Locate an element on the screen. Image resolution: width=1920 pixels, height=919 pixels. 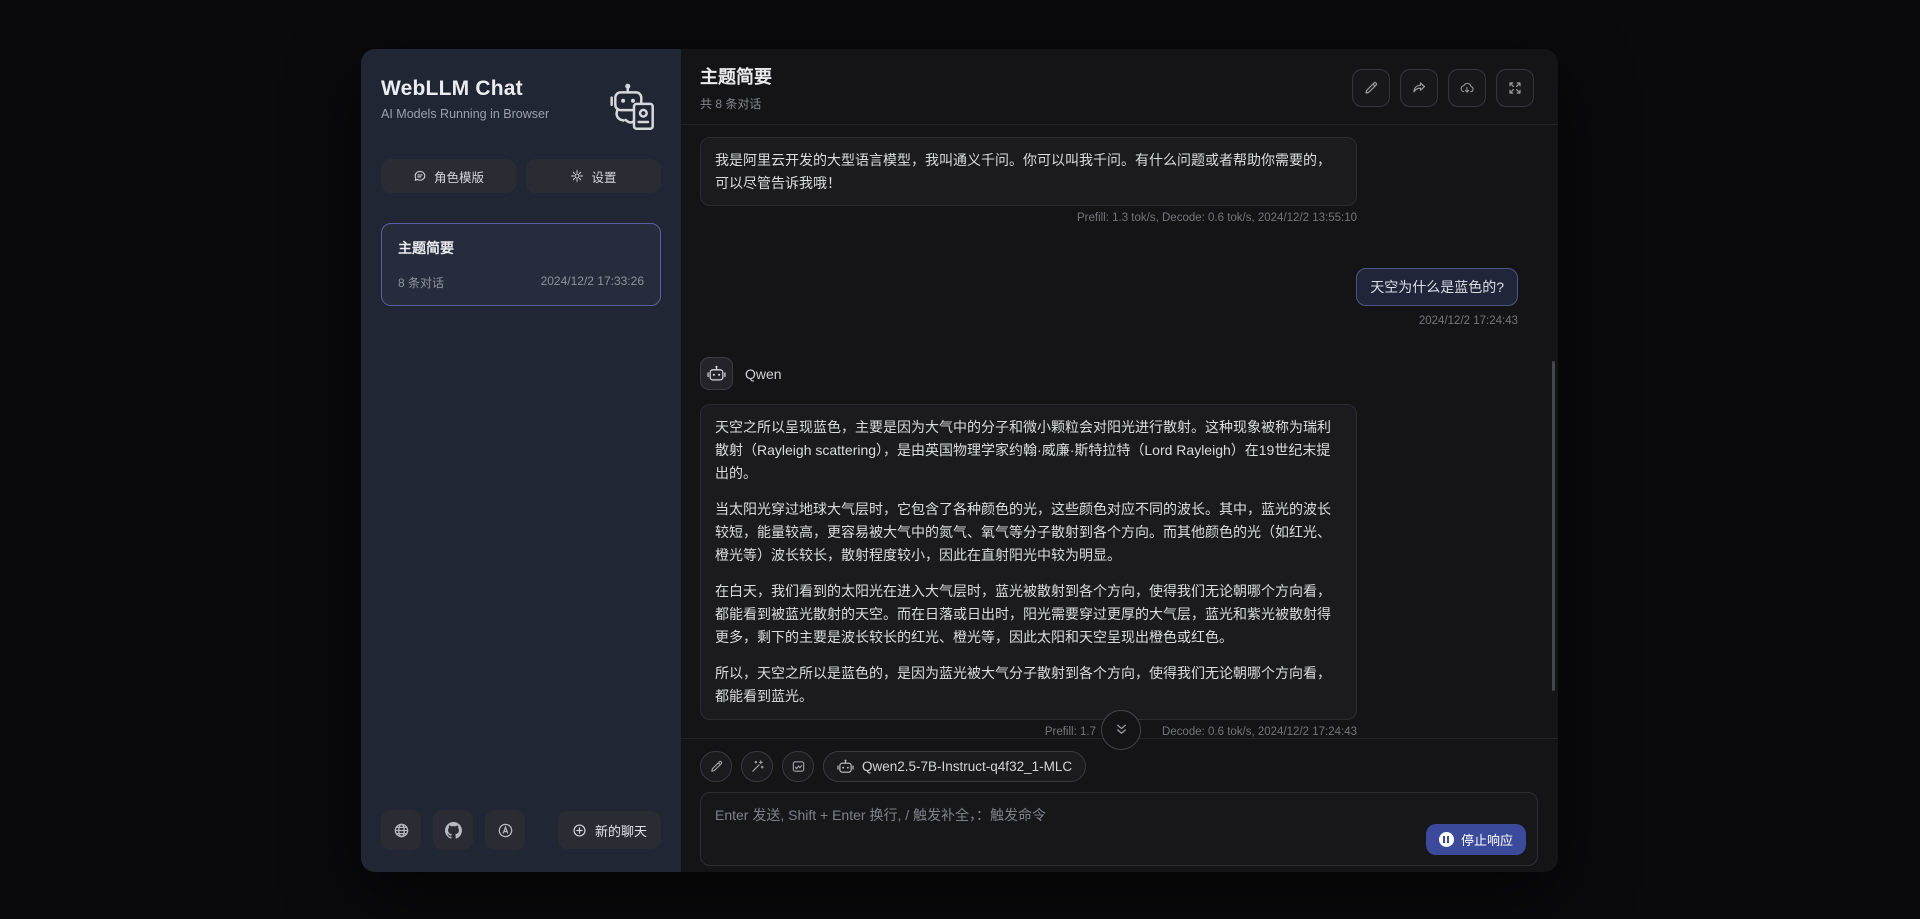
update-circle-a-icon is located at coordinates (505, 830).